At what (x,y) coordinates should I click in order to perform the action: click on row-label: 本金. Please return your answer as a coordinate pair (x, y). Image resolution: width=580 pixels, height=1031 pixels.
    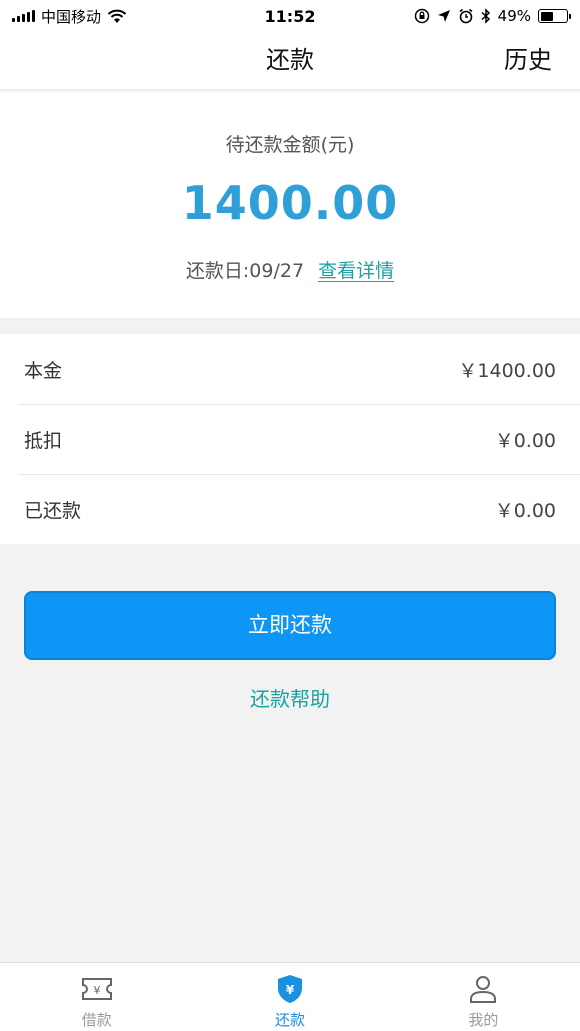
    Looking at the image, I should click on (43, 370).